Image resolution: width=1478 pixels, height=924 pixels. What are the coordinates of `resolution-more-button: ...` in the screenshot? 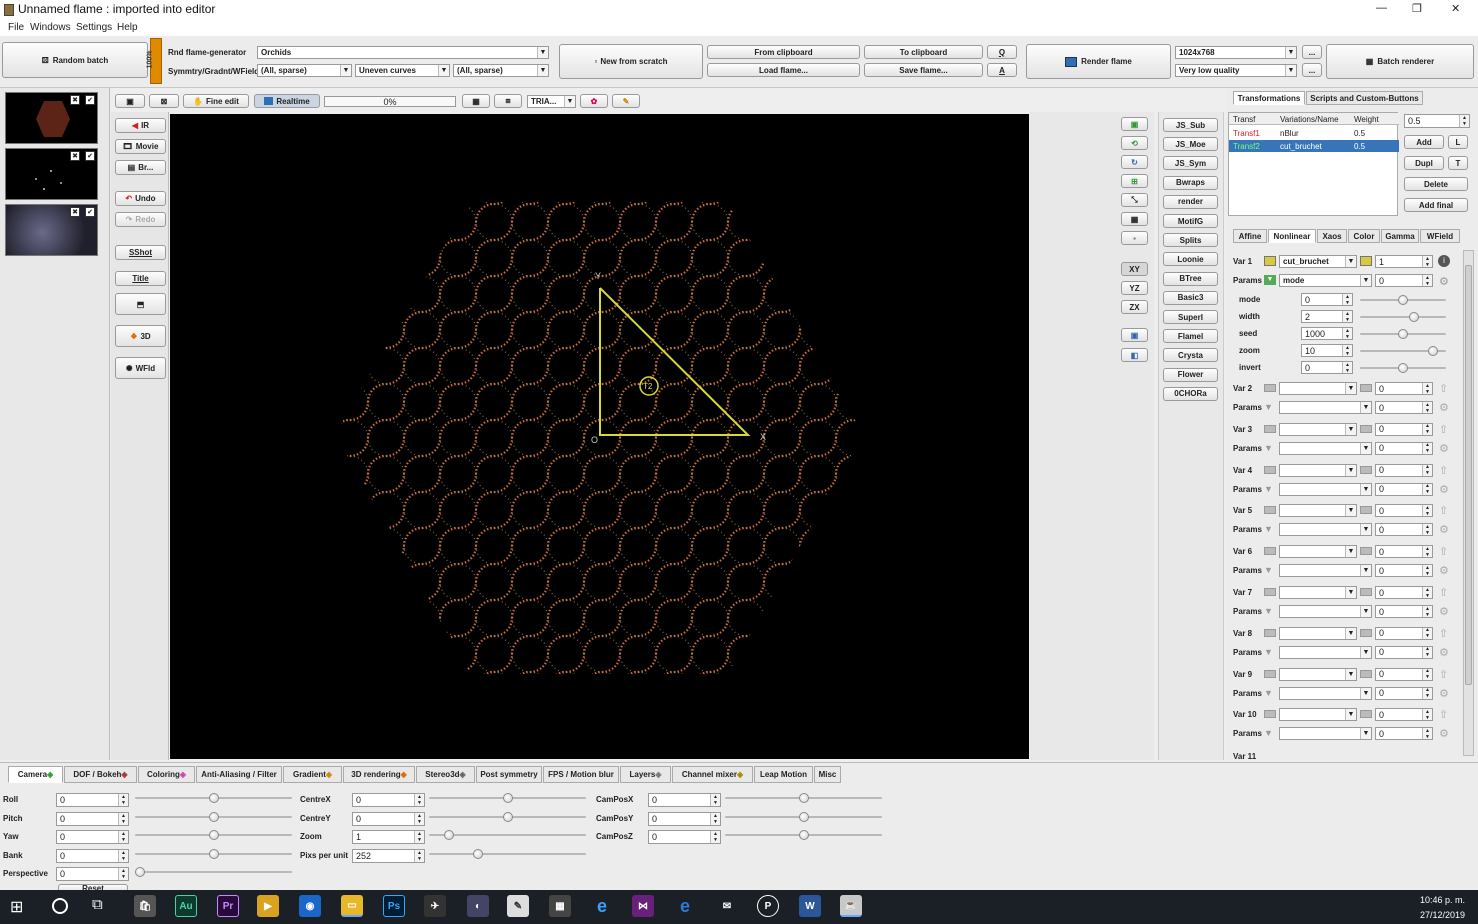 It's located at (1312, 52).